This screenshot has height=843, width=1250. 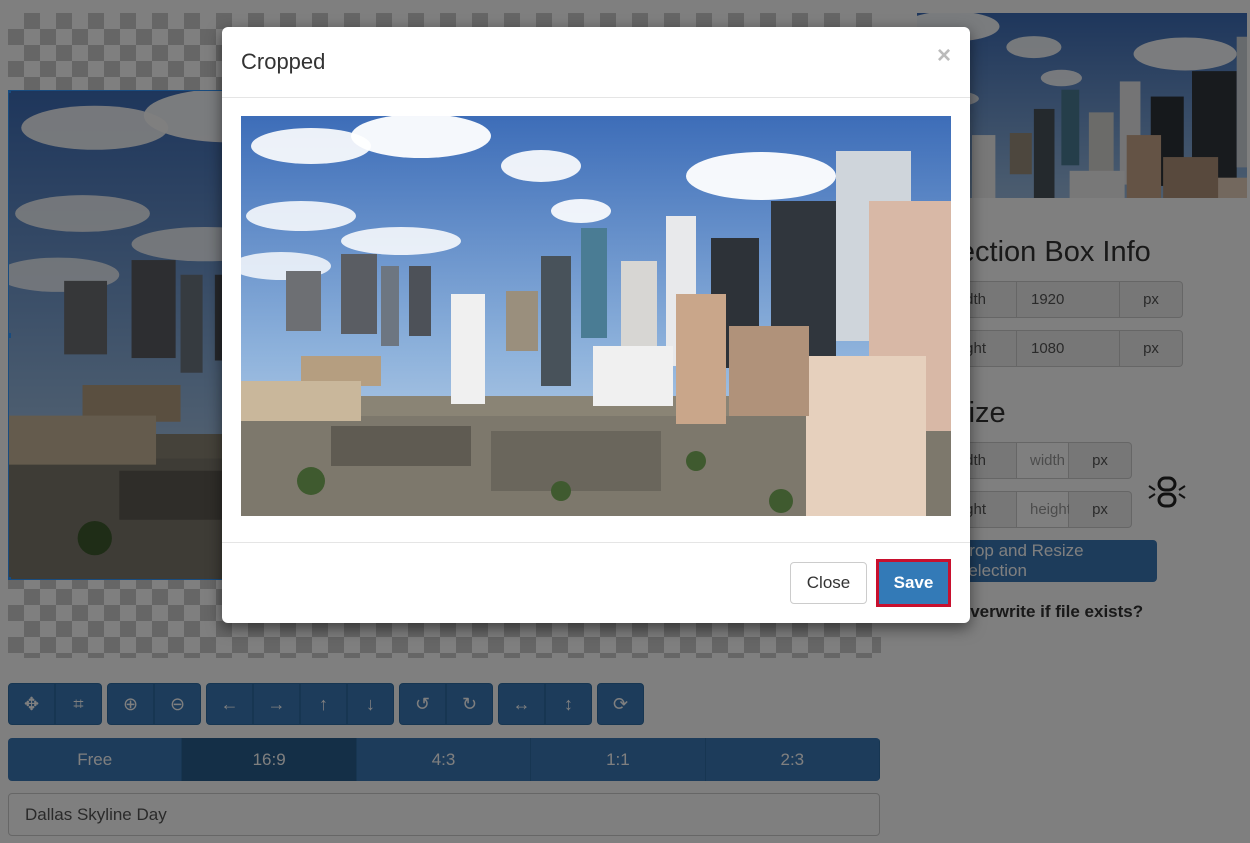 What do you see at coordinates (828, 583) in the screenshot?
I see `close-button: Close` at bounding box center [828, 583].